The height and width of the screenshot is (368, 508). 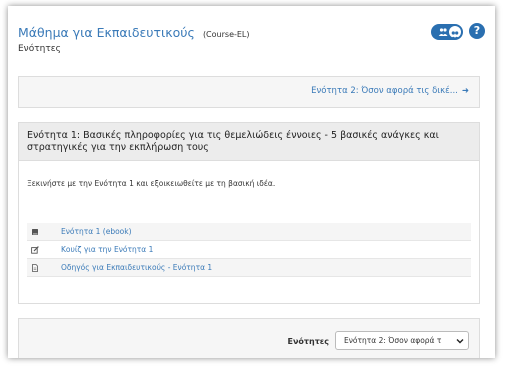 I want to click on activity-item: Οδηγός για Εκπαιδευτικούς - Ενότητα 1, so click(x=249, y=268).